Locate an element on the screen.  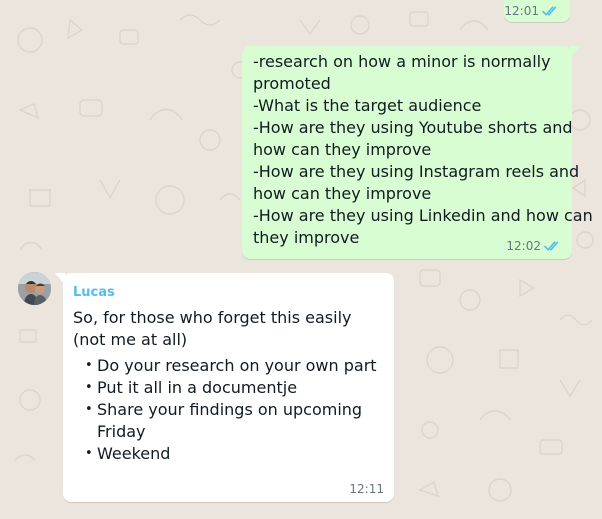
message-line: -How are they using Linkedin and how can is located at coordinates (423, 215).